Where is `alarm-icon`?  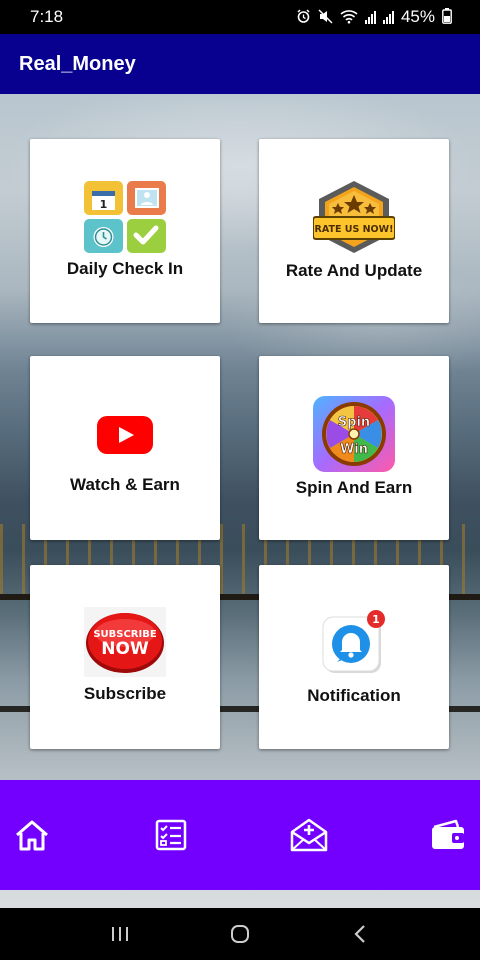 alarm-icon is located at coordinates (303, 17).